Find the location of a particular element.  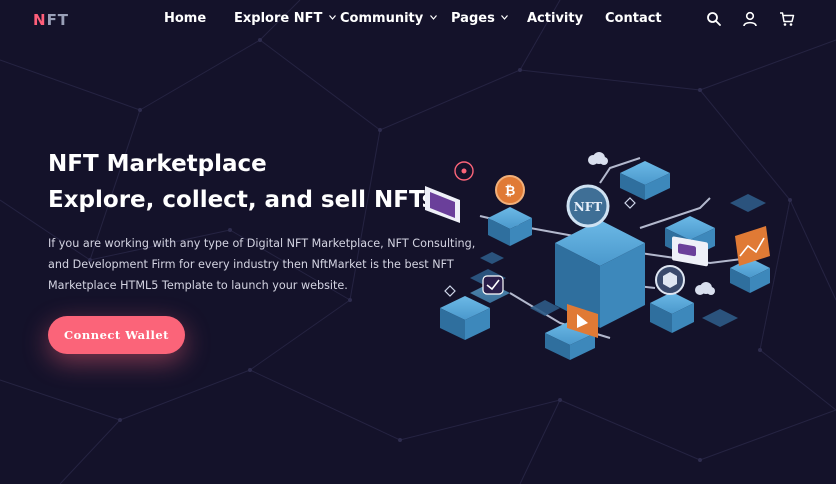

logo-text: FT is located at coordinates (58, 20).